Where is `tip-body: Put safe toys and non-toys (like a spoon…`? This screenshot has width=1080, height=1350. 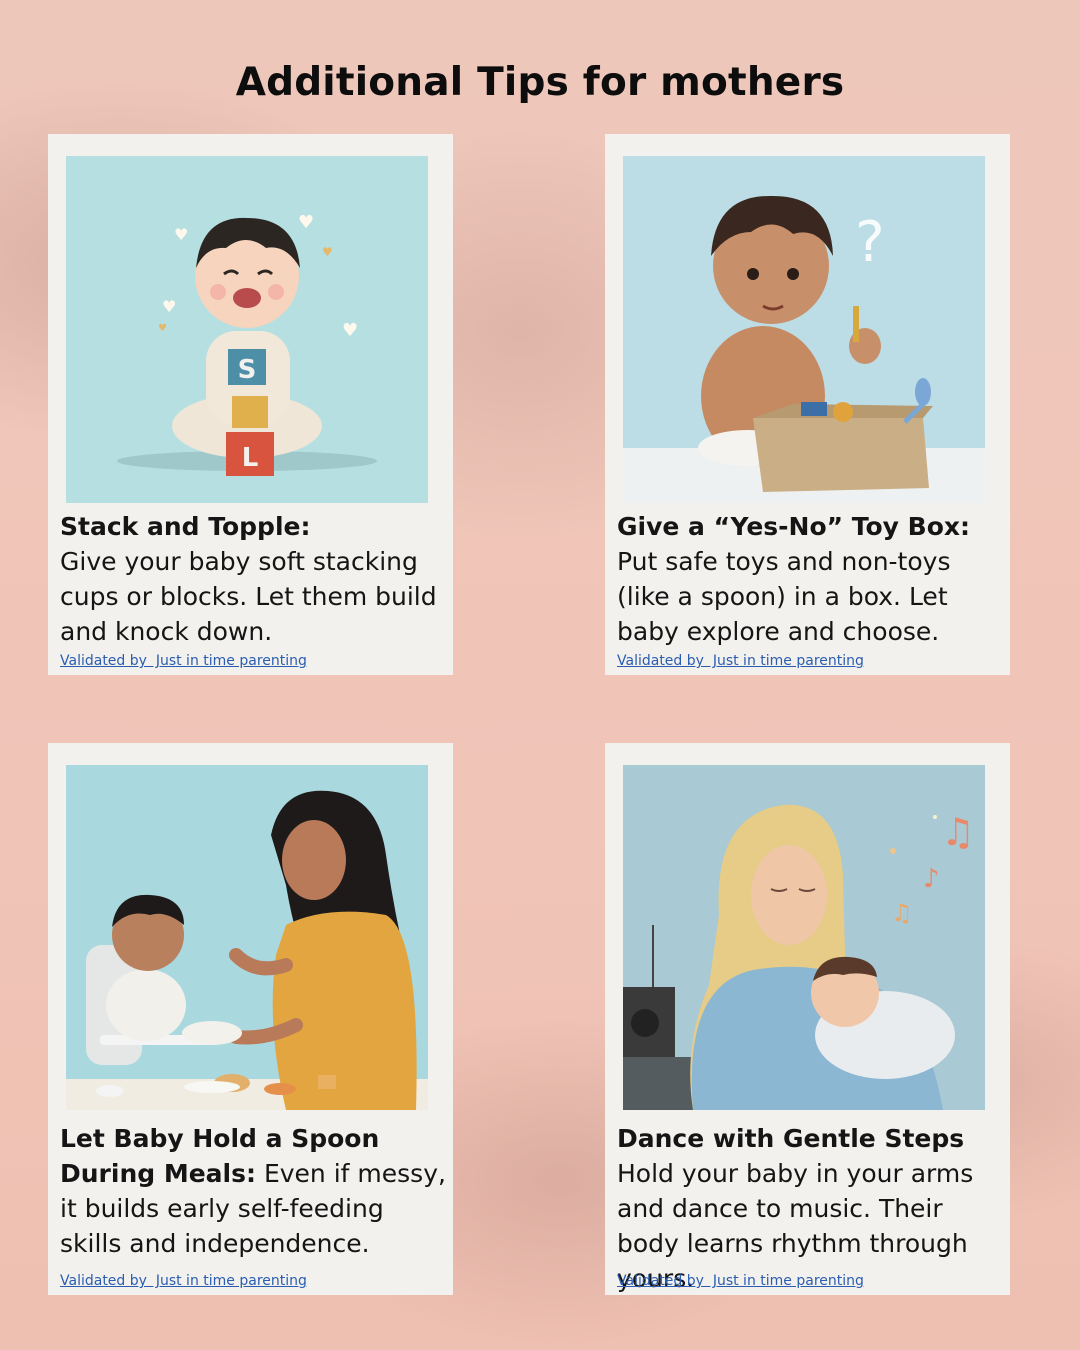 tip-body: Put safe toys and non-toys (like a spoon… is located at coordinates (784, 596).